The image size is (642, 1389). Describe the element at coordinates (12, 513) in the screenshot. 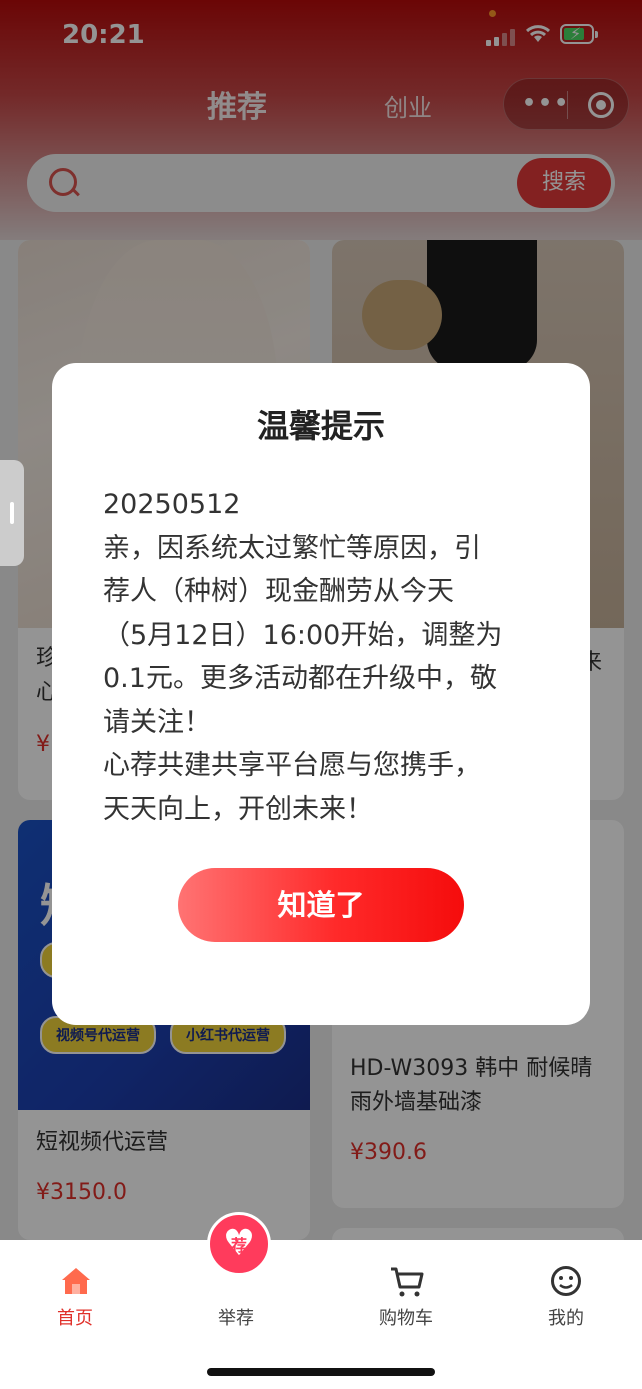

I see `side-drawer-handle` at that location.